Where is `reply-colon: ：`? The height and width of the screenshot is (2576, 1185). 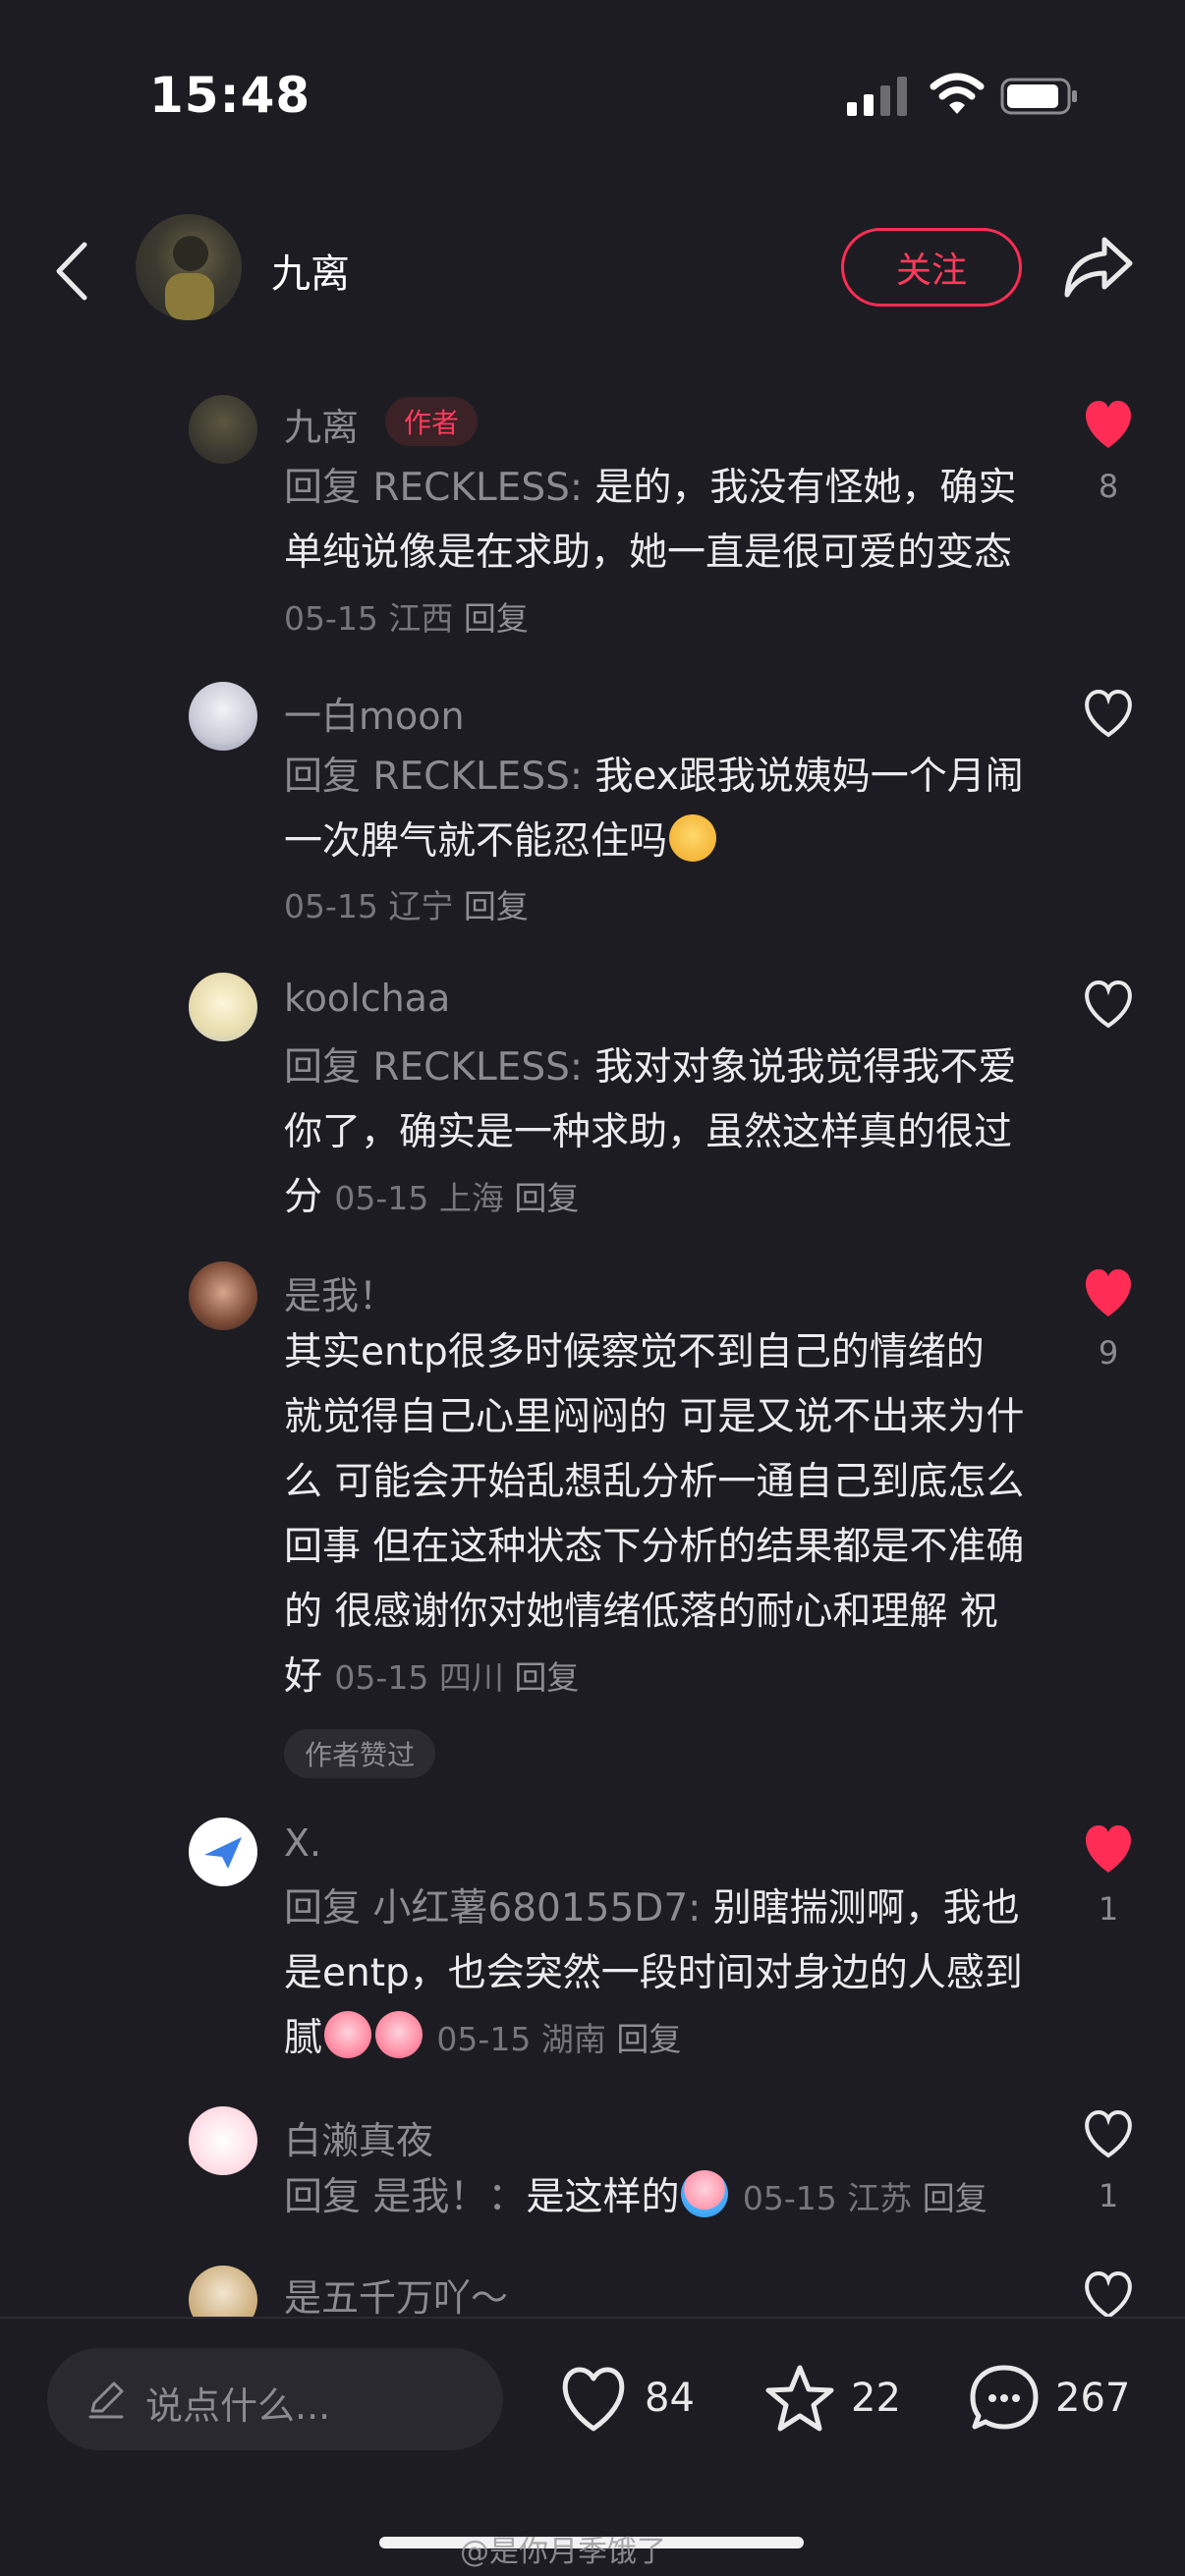
reply-colon: ： is located at coordinates (507, 2197).